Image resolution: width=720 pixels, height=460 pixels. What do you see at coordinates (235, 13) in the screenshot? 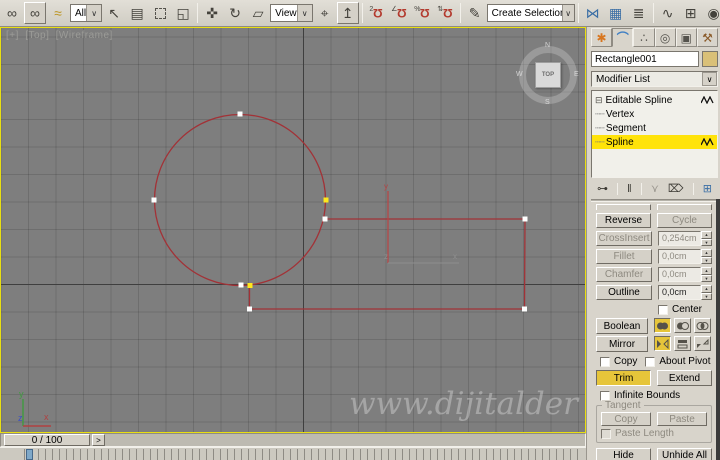
I see `select-and-rotate-icon: ↻` at bounding box center [235, 13].